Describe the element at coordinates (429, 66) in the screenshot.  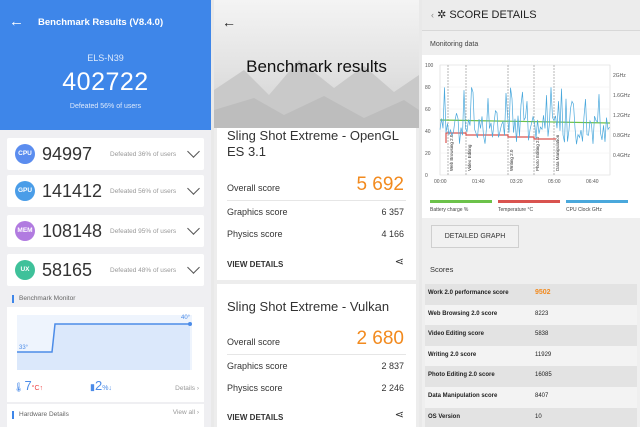
I see `y-tick-left: 100` at that location.